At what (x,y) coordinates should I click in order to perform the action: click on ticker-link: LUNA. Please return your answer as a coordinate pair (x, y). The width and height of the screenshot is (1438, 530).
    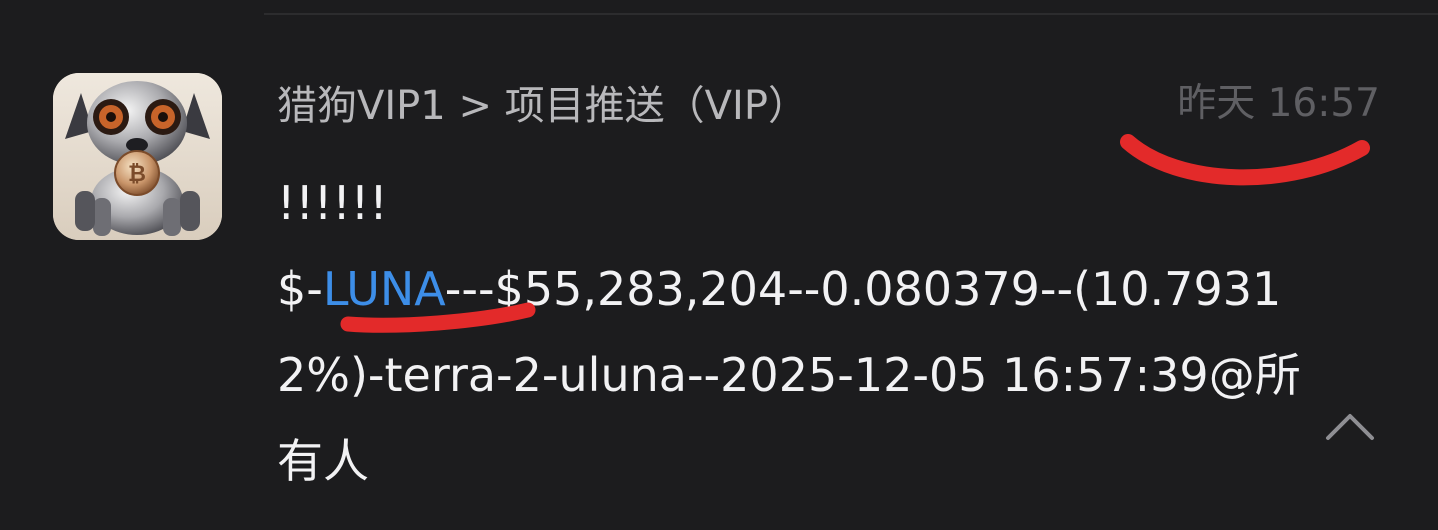
    Looking at the image, I should click on (384, 289).